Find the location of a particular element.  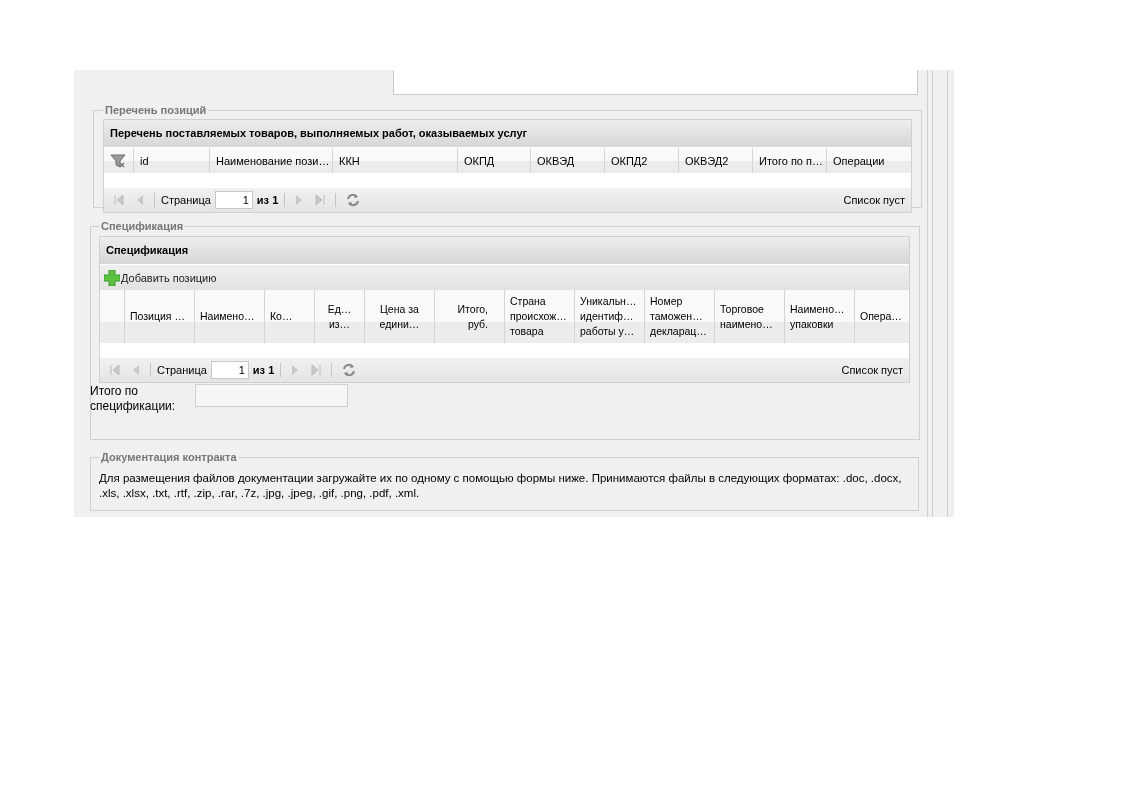

column-header: ОКВЭД2 is located at coordinates (707, 160).